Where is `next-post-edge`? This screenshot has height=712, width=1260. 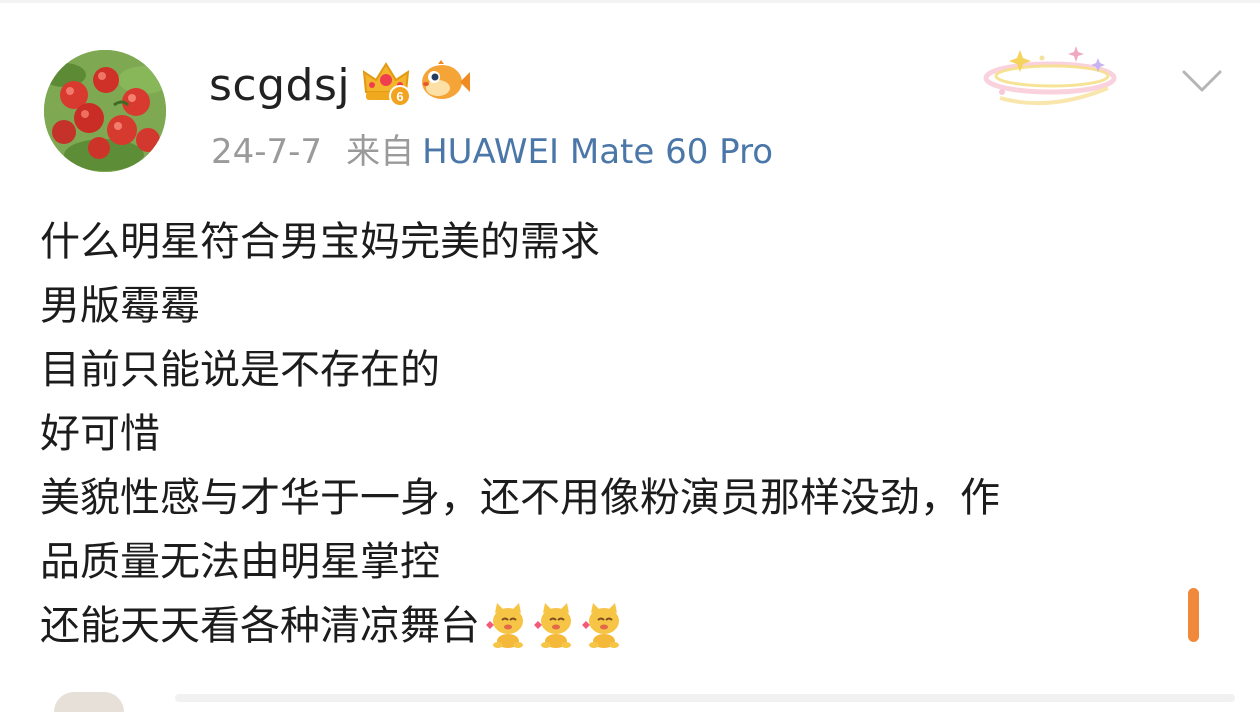 next-post-edge is located at coordinates (705, 698).